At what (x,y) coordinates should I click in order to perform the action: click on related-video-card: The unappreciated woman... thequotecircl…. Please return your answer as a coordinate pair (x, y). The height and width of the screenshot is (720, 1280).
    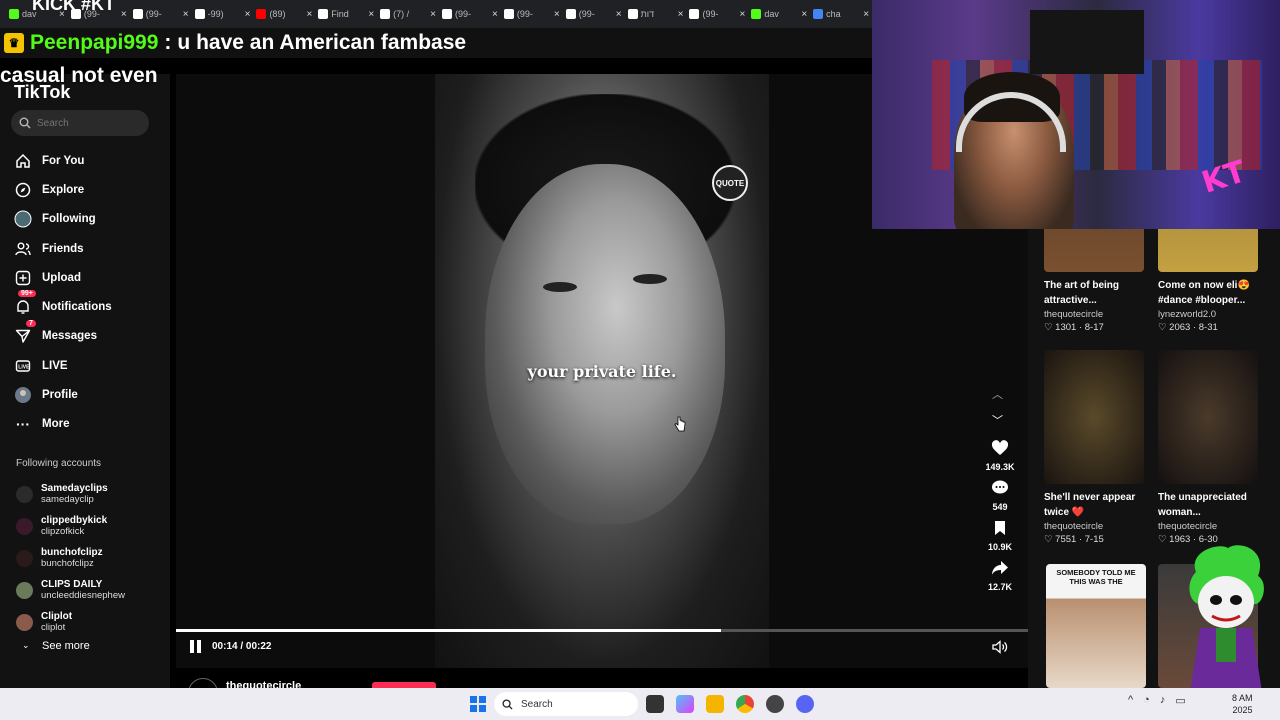
    Looking at the image, I should click on (1208, 448).